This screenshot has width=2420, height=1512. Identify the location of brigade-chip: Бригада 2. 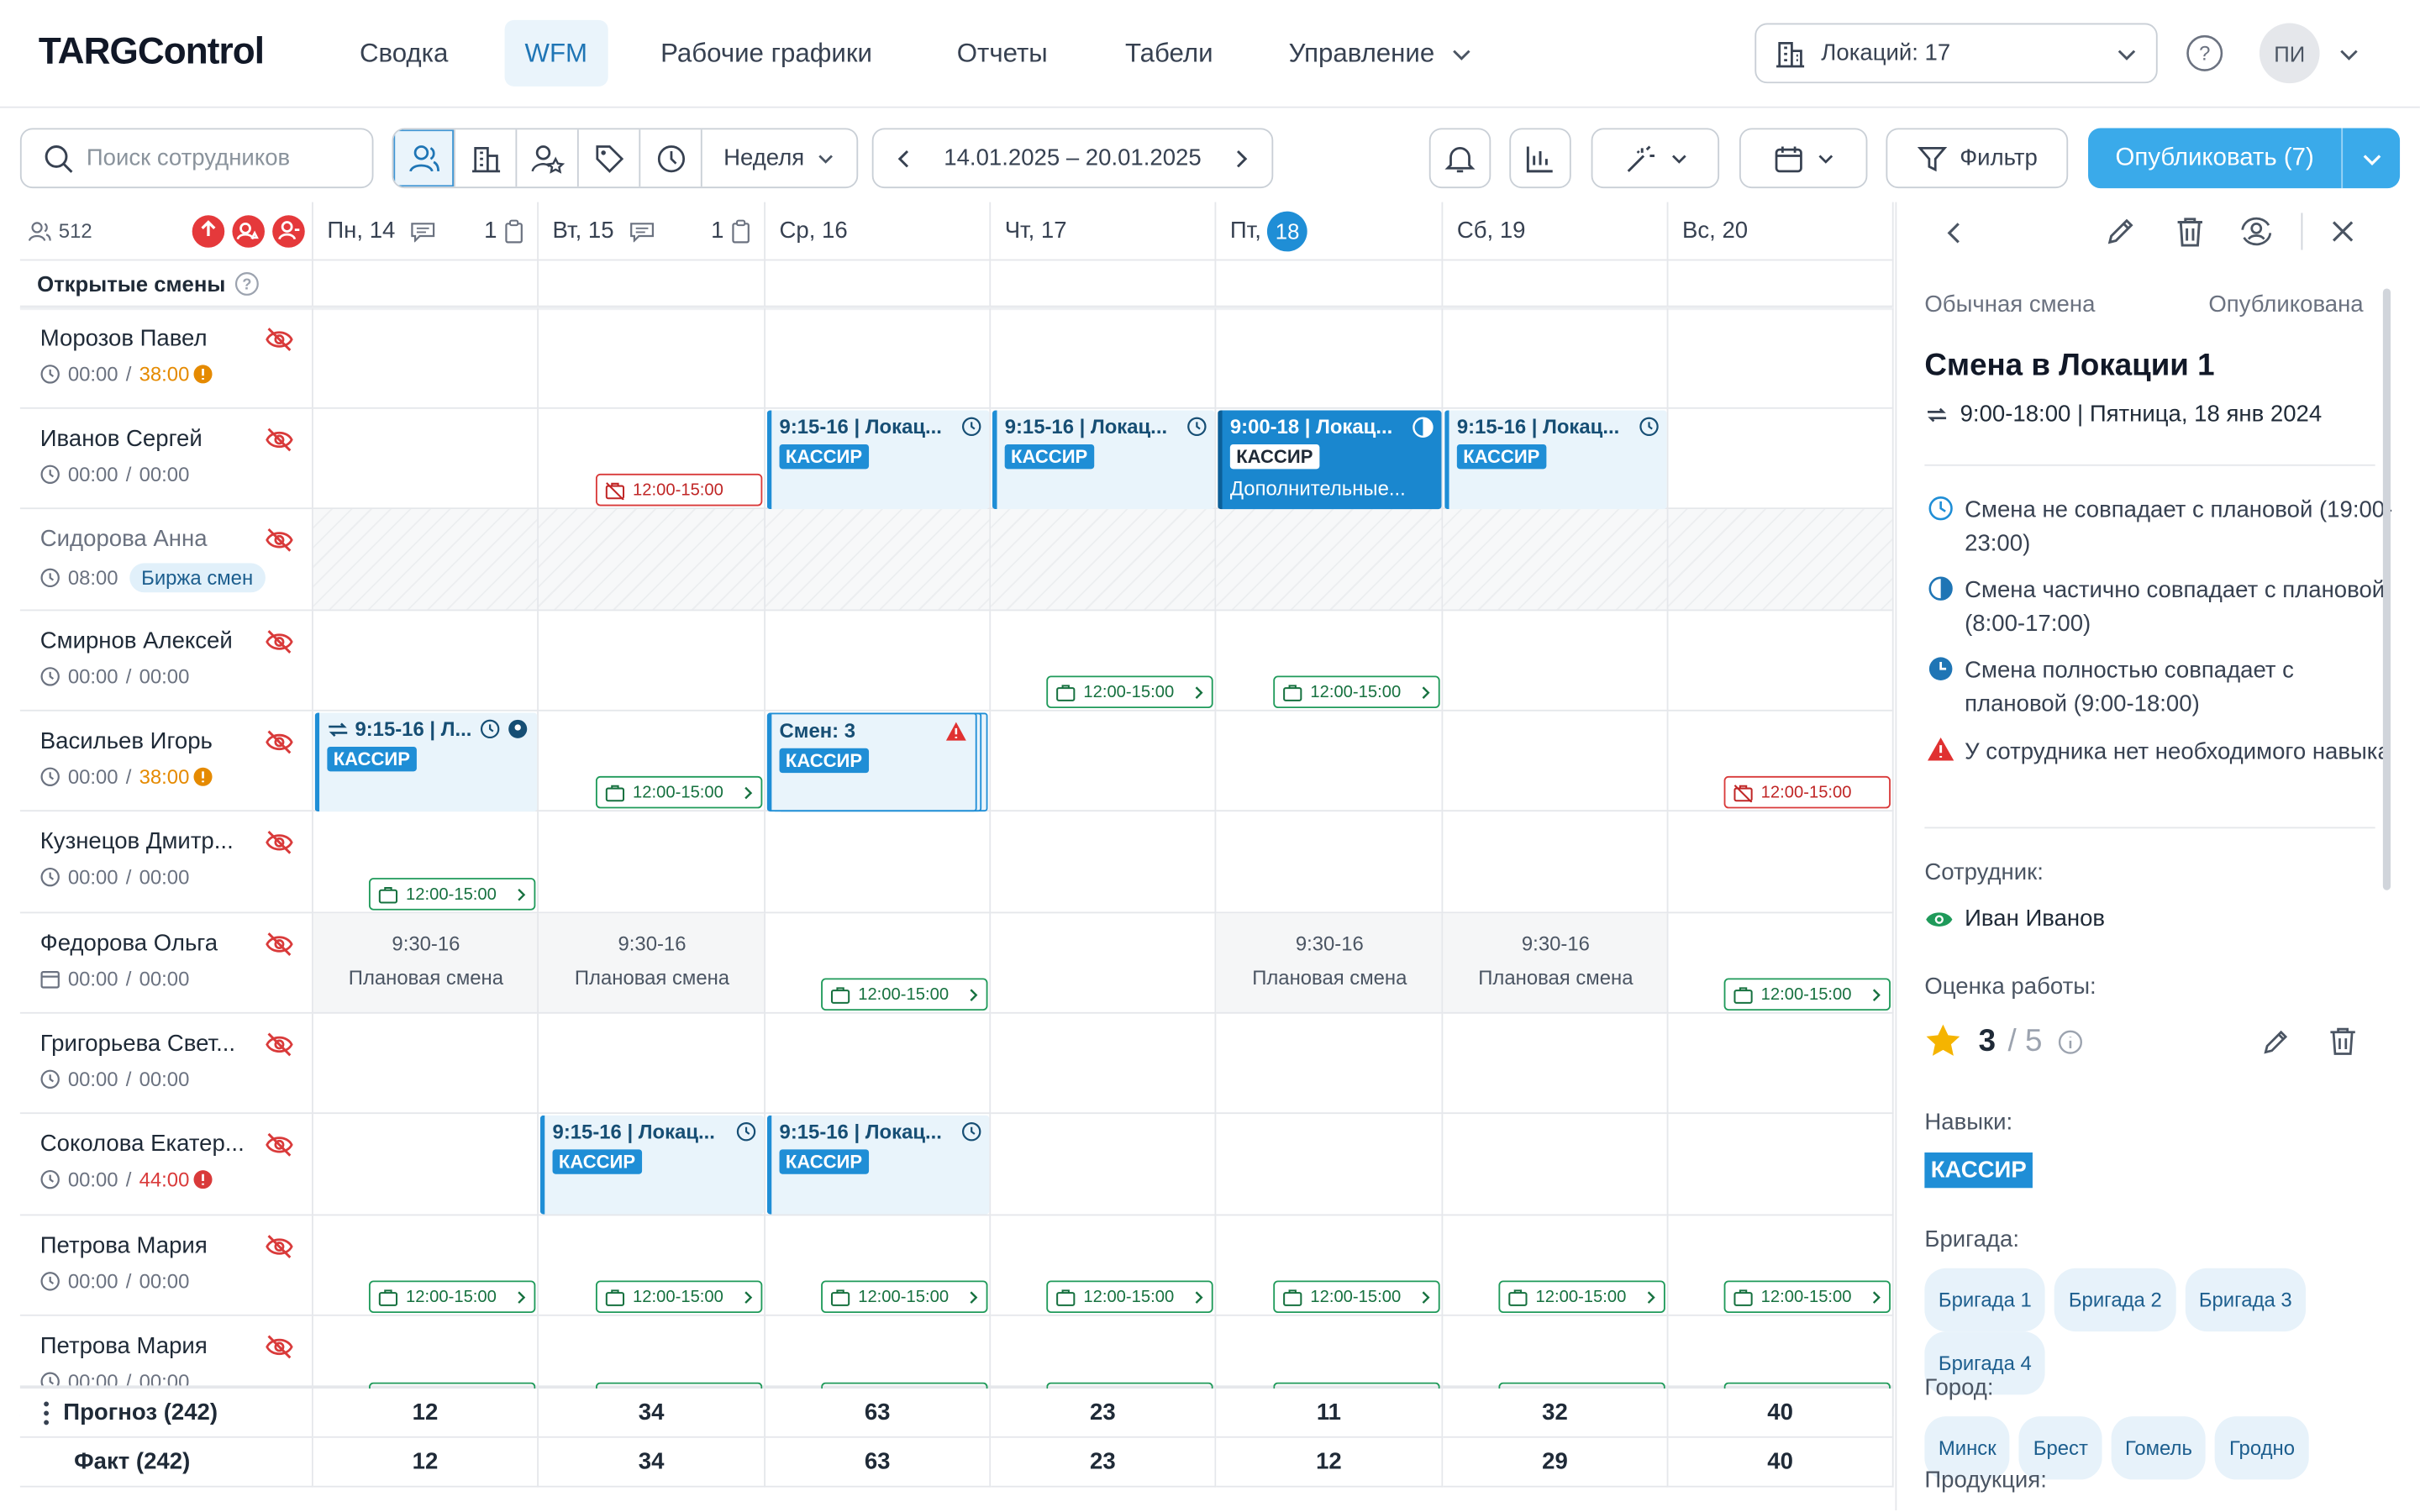
(2115, 1300).